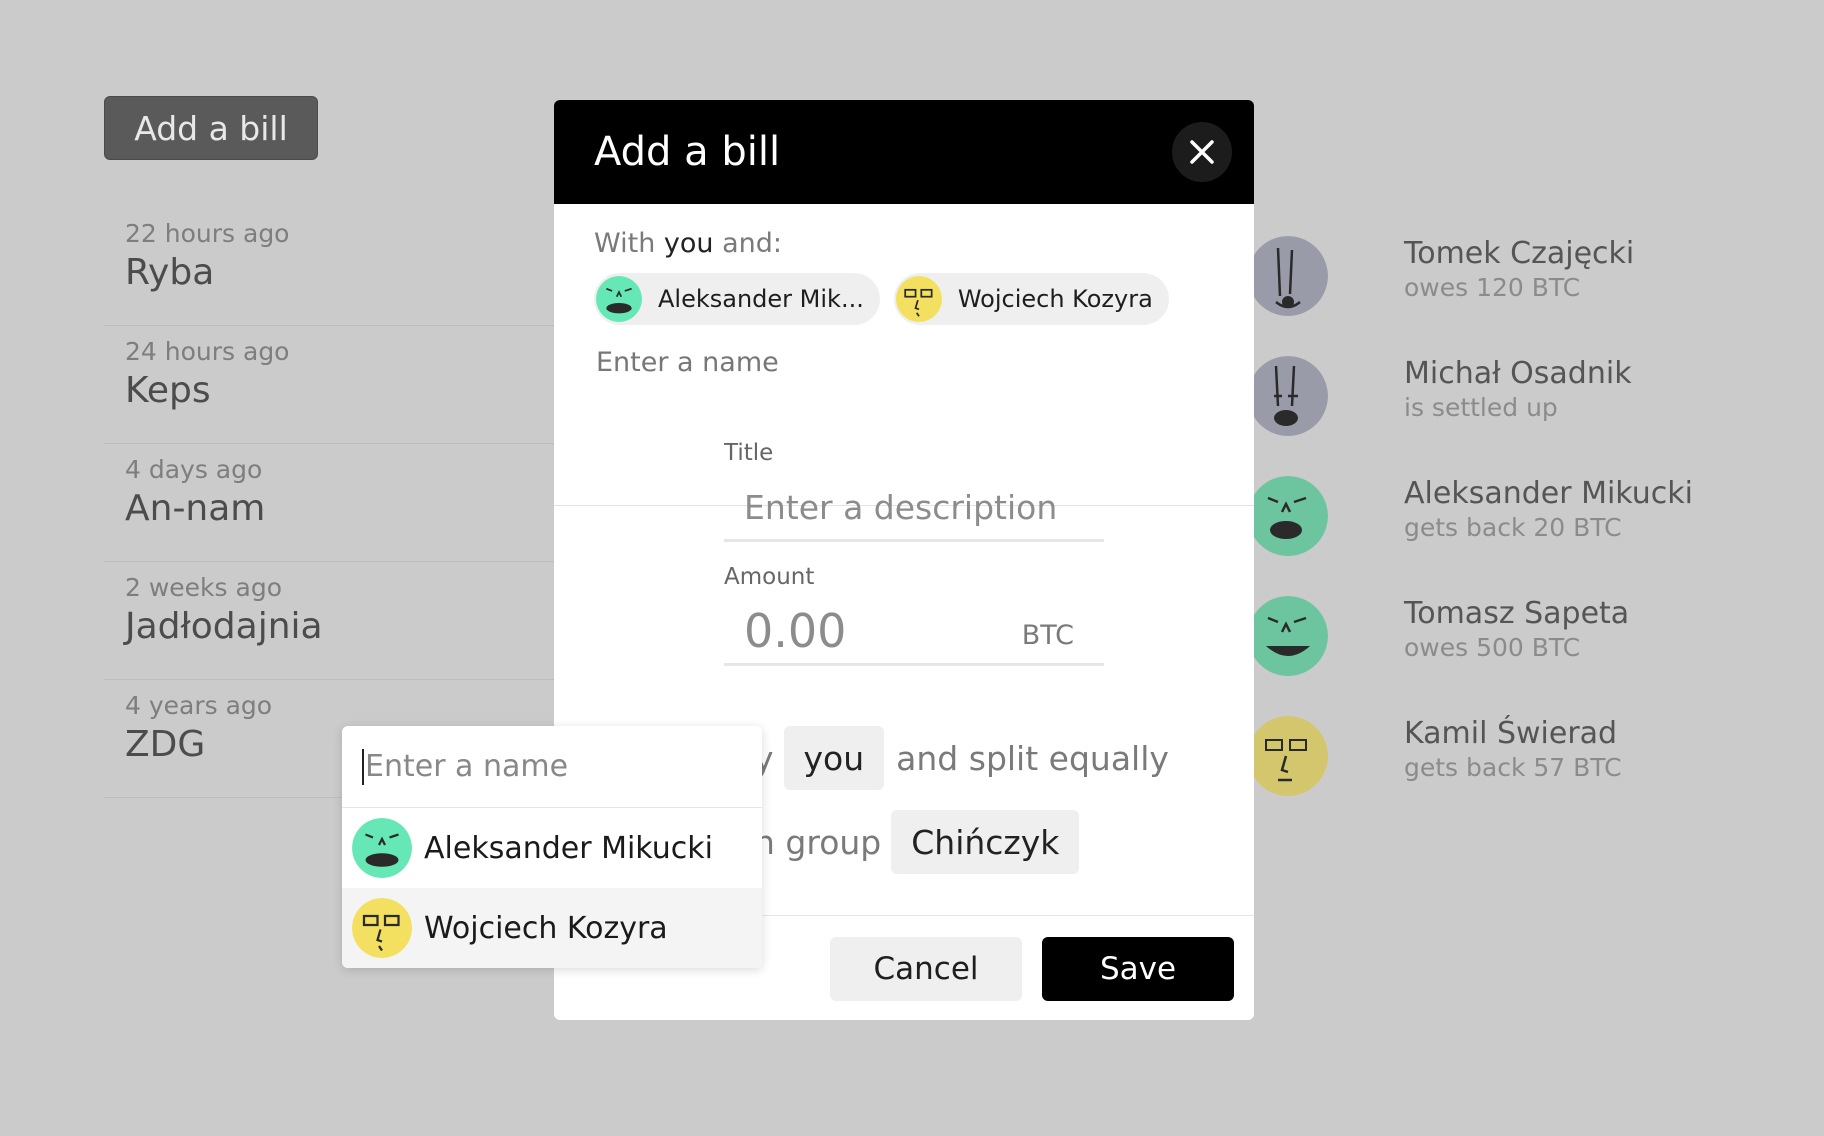 Image resolution: width=1824 pixels, height=1136 pixels. I want to click on person-status: gets back 20 BTC, so click(1513, 527).